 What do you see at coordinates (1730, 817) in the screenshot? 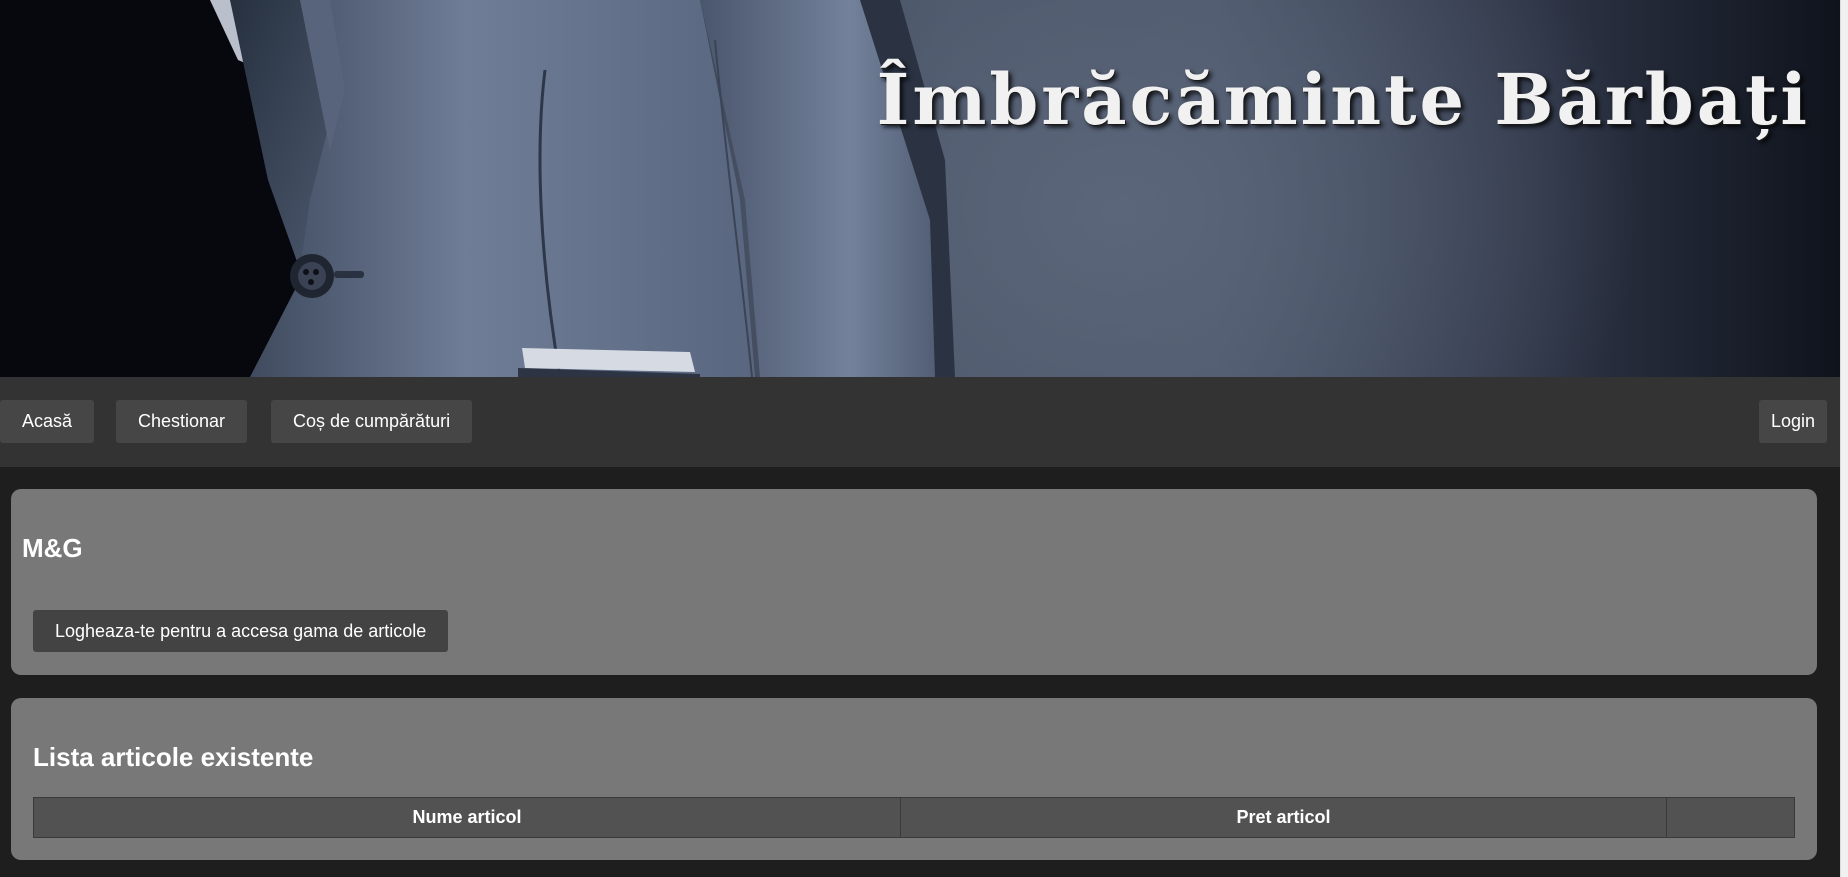
I see `column-header-actions` at bounding box center [1730, 817].